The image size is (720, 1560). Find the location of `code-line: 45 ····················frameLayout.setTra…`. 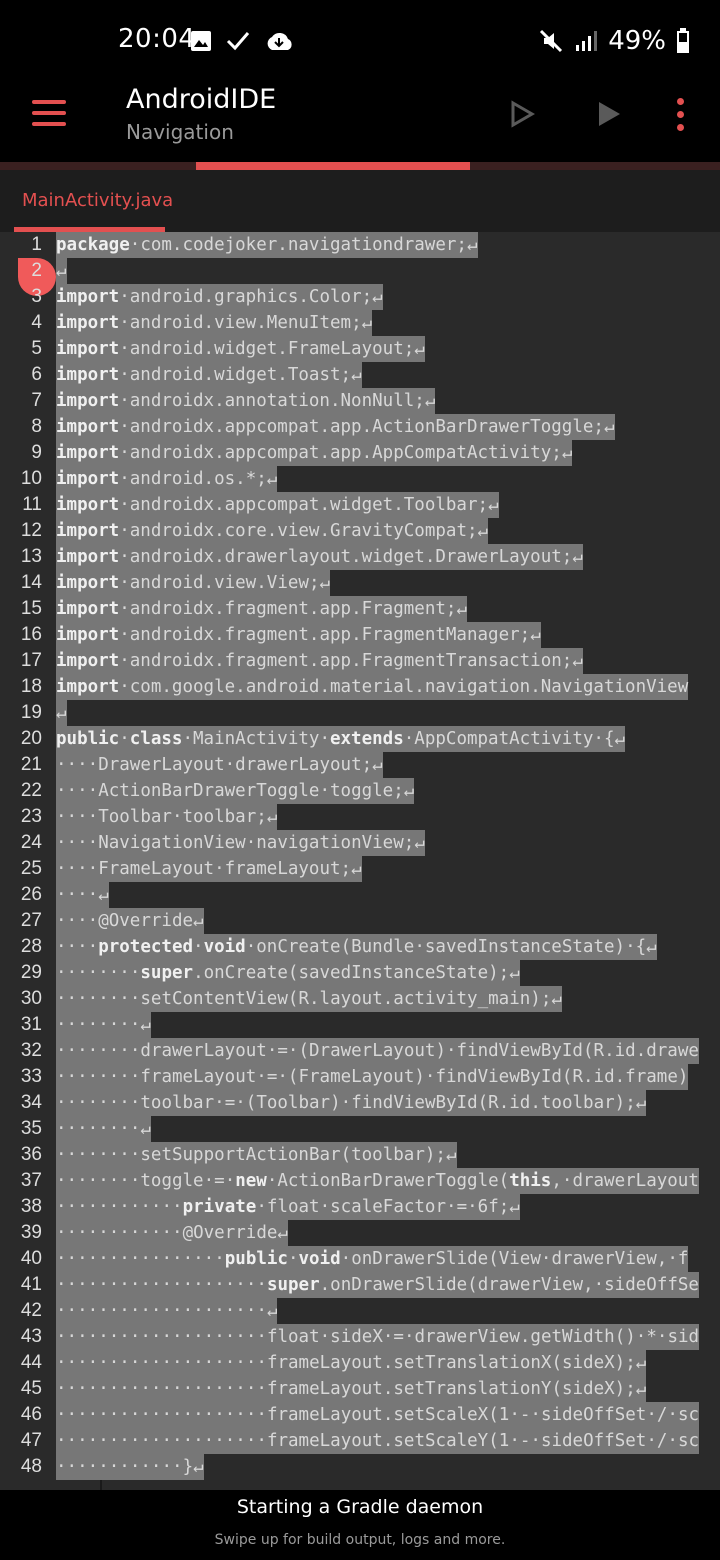

code-line: 45 ····················frameLayout.setTra… is located at coordinates (360, 1389).